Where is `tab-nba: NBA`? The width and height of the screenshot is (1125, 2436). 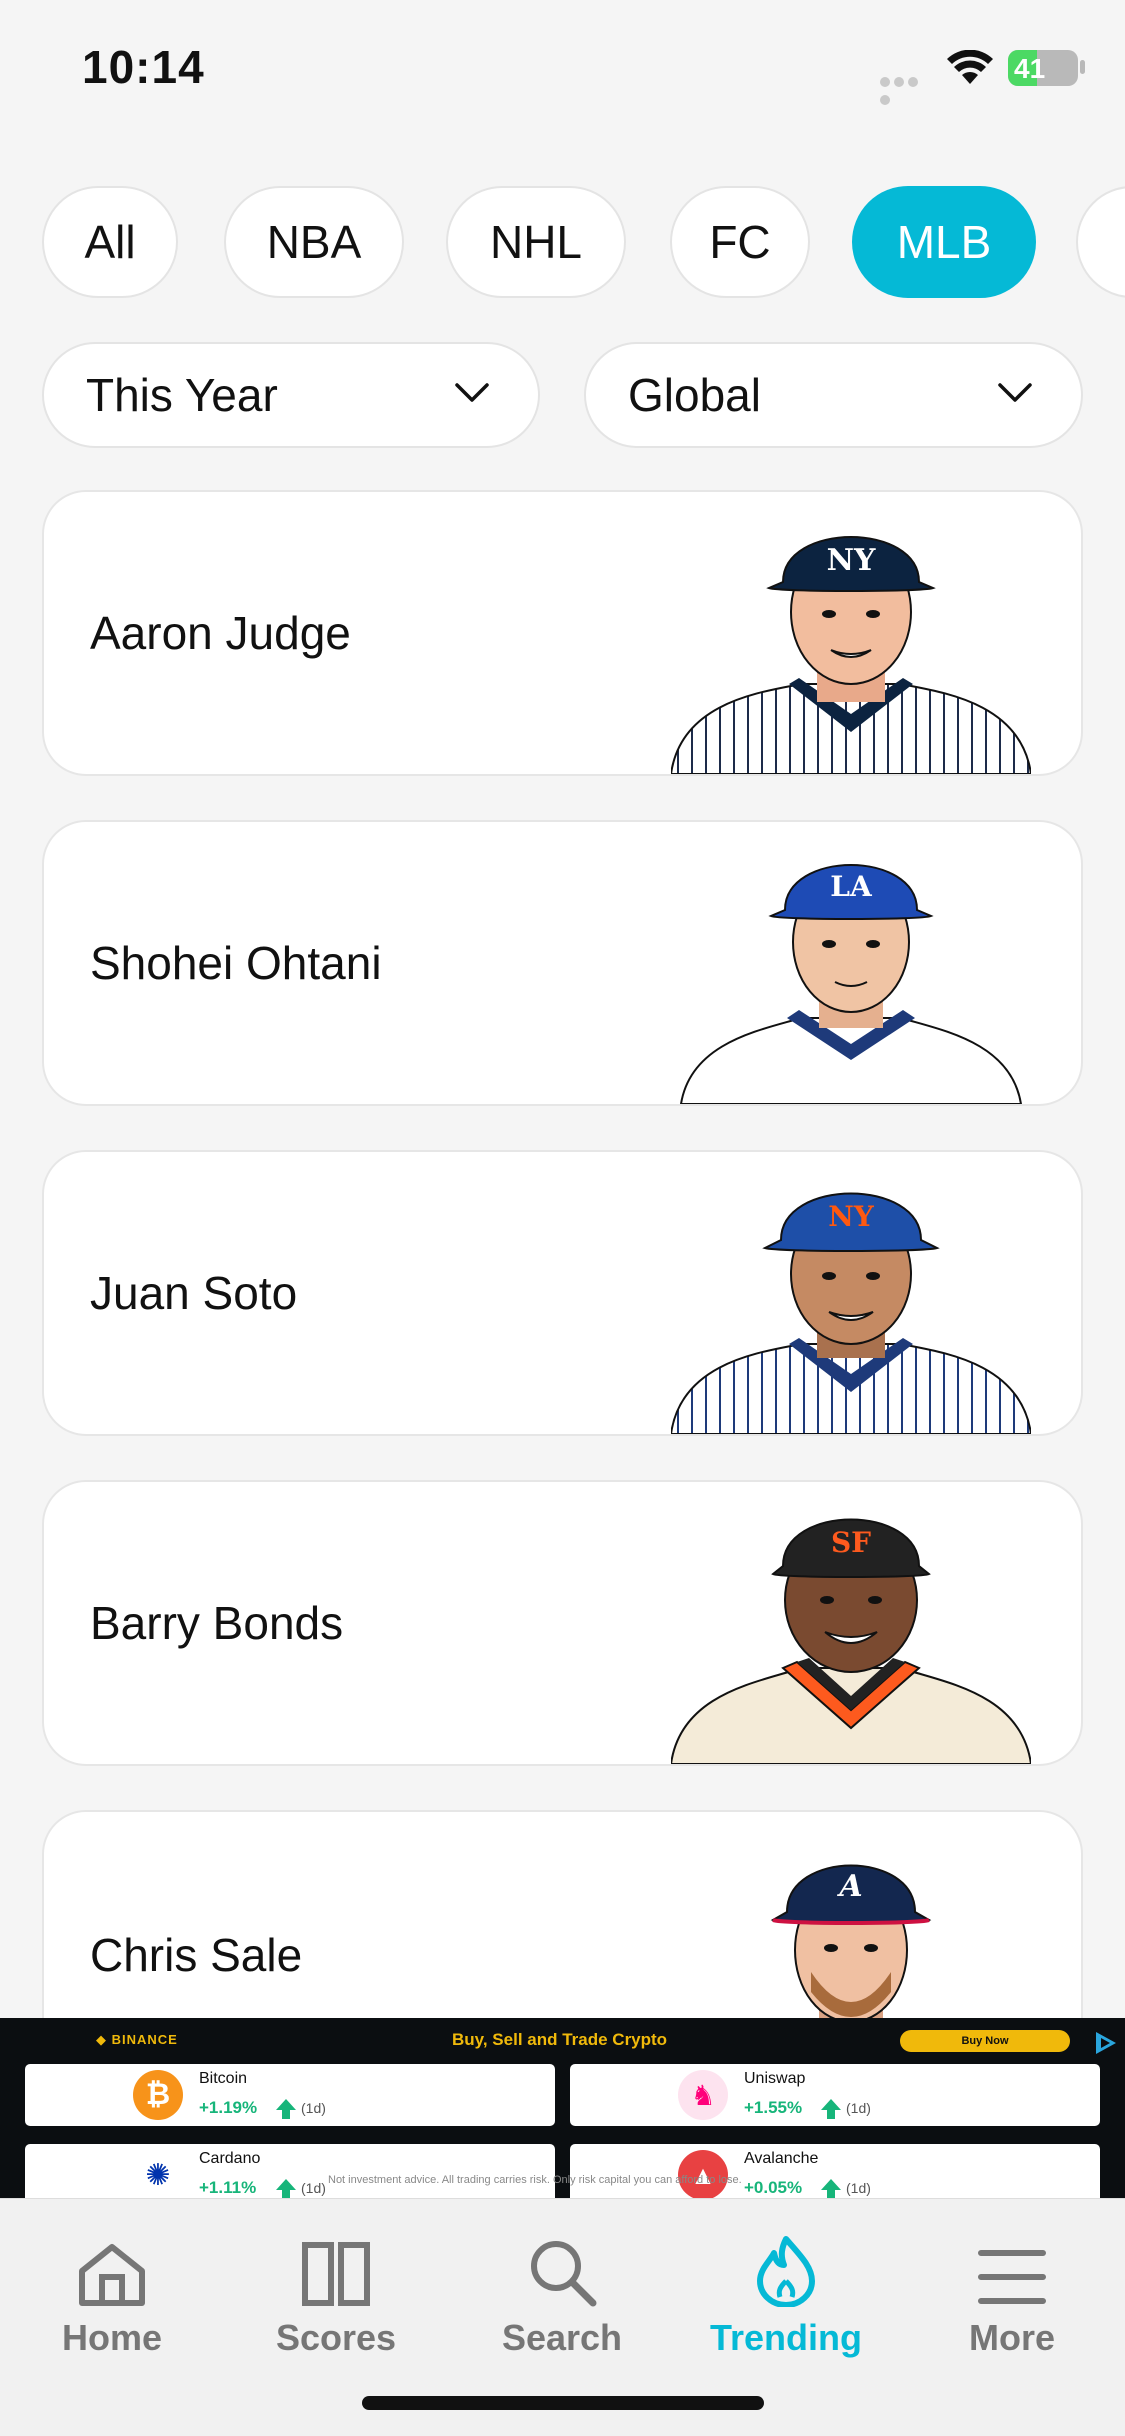 tab-nba: NBA is located at coordinates (314, 242).